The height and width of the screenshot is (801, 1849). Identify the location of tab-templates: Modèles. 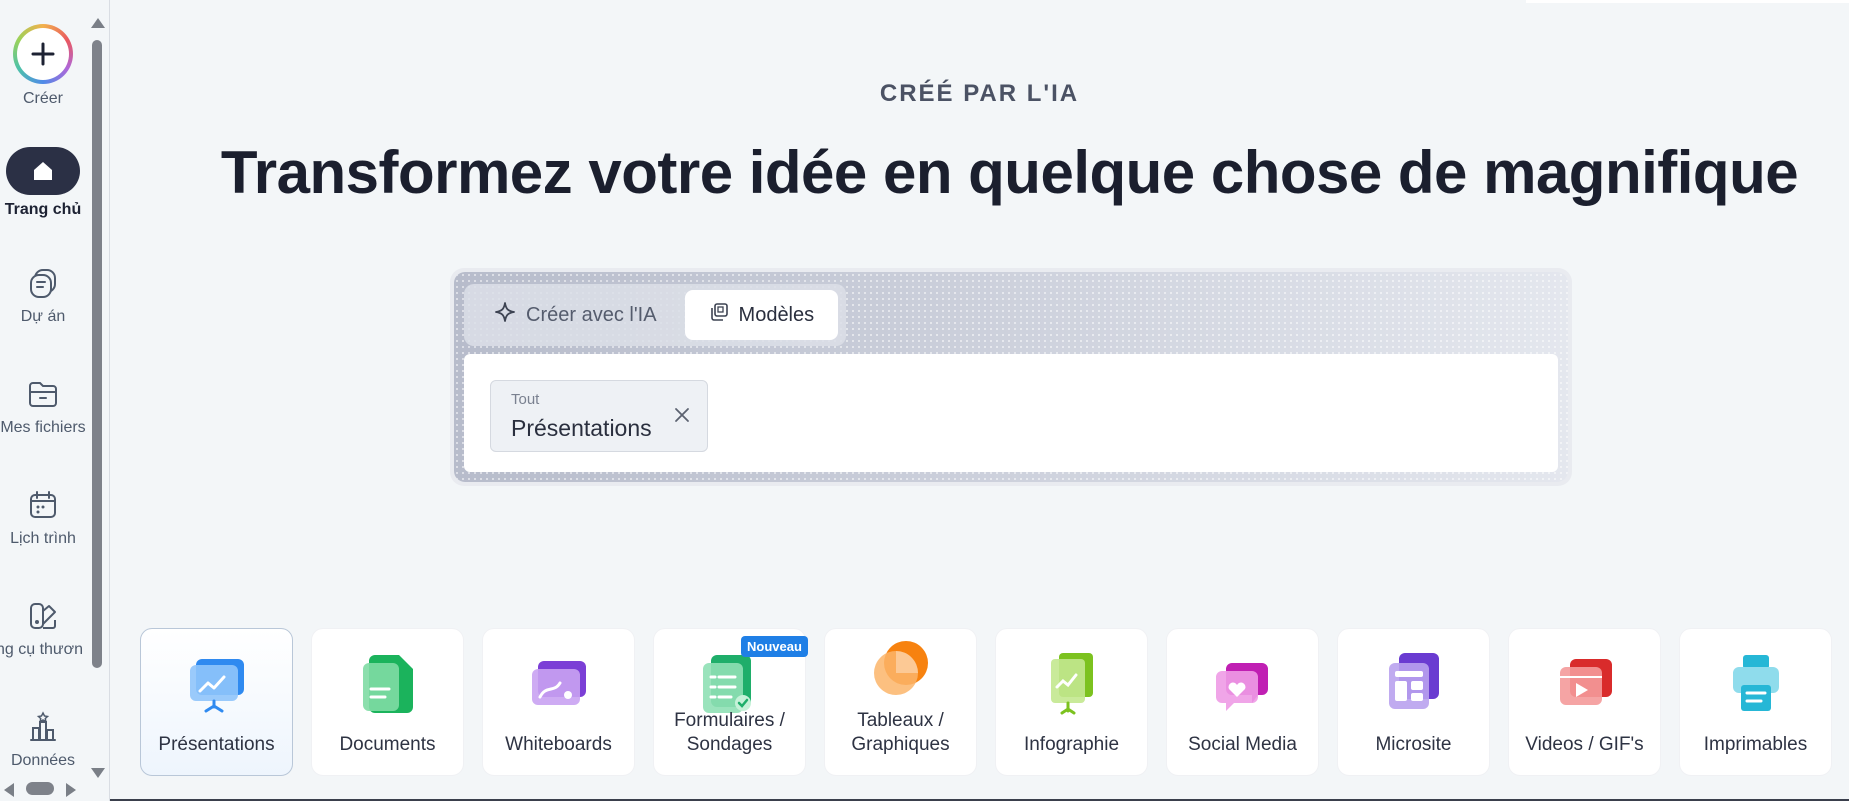
(761, 315).